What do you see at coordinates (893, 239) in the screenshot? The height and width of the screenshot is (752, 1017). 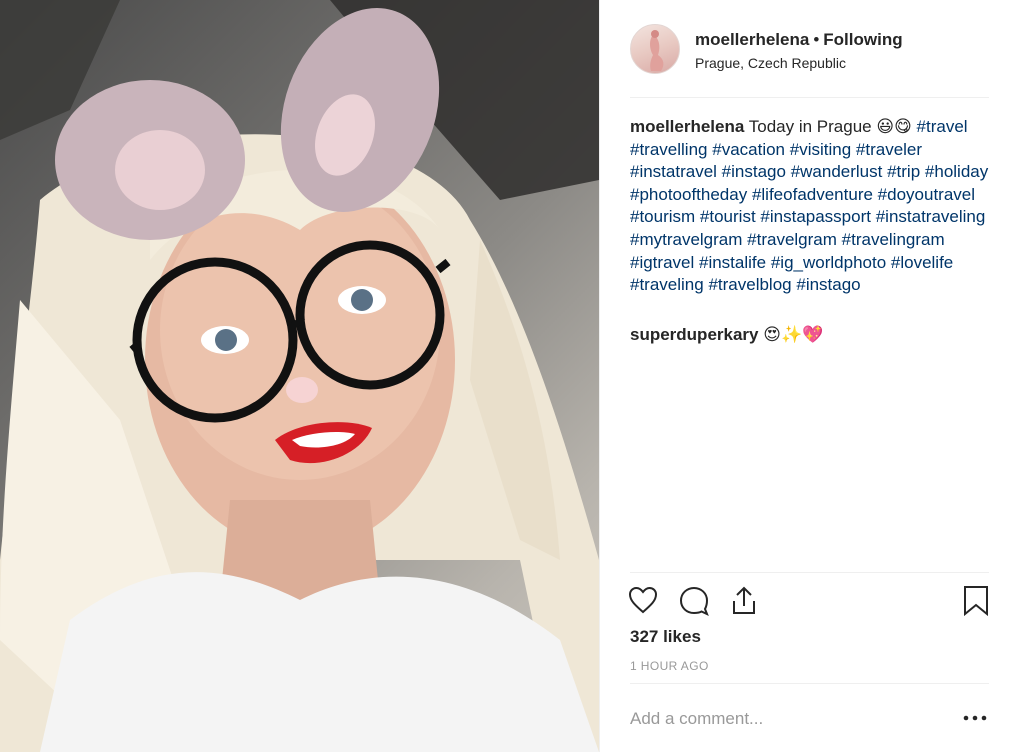 I see `hashtag-link: #travelingram` at bounding box center [893, 239].